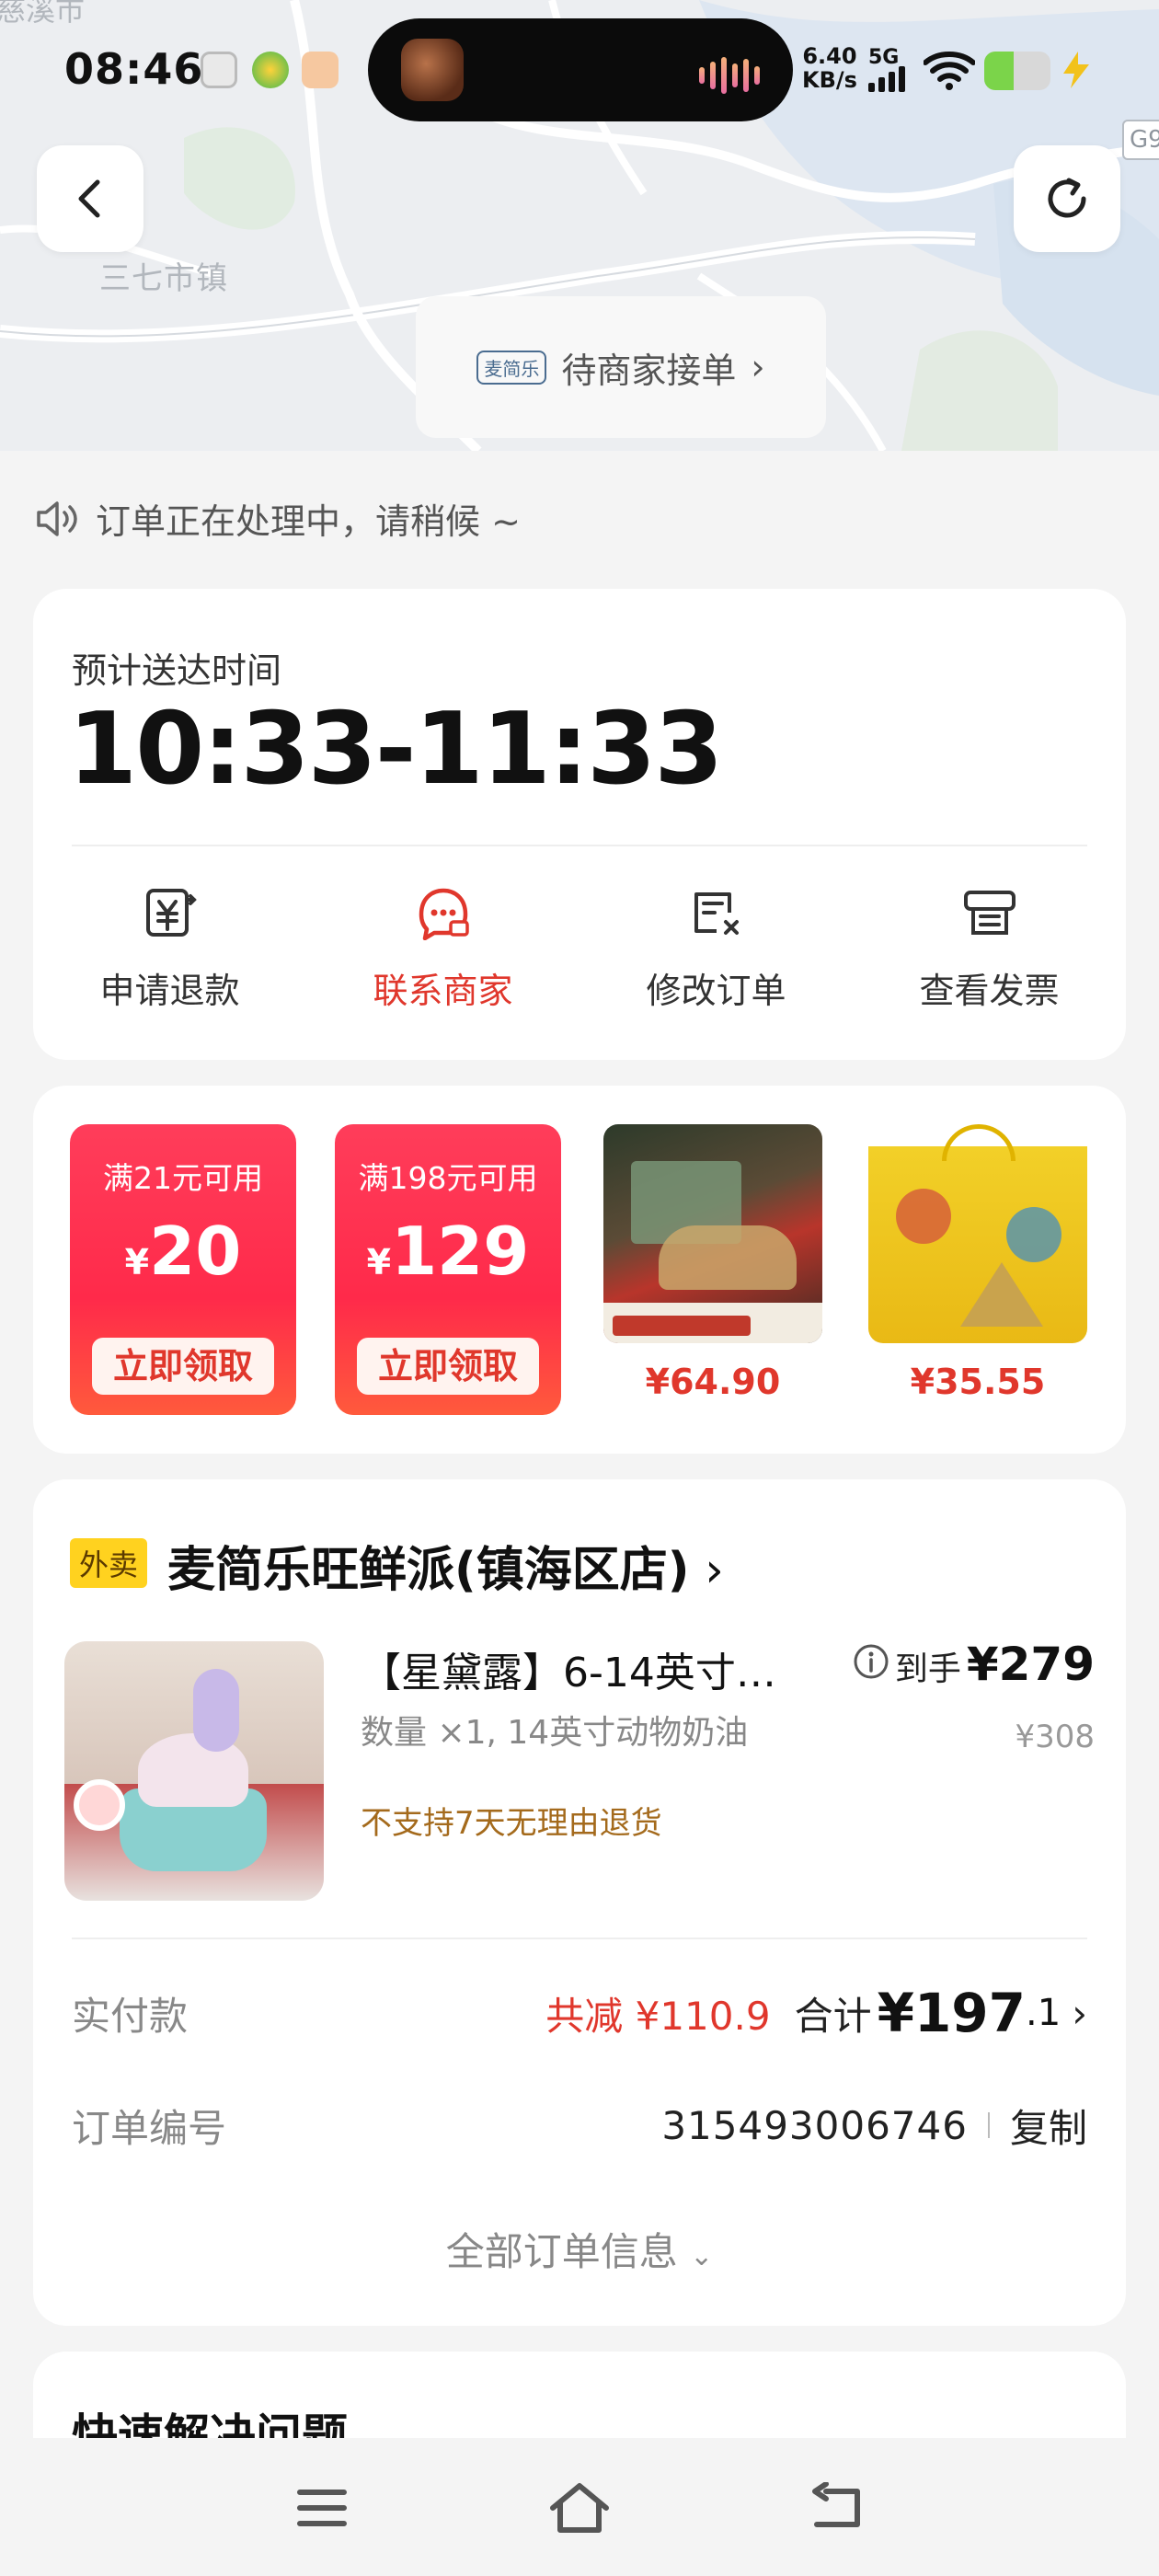 This screenshot has width=1159, height=2576. I want to click on goods-price: 到手 ¥279, so click(974, 1664).